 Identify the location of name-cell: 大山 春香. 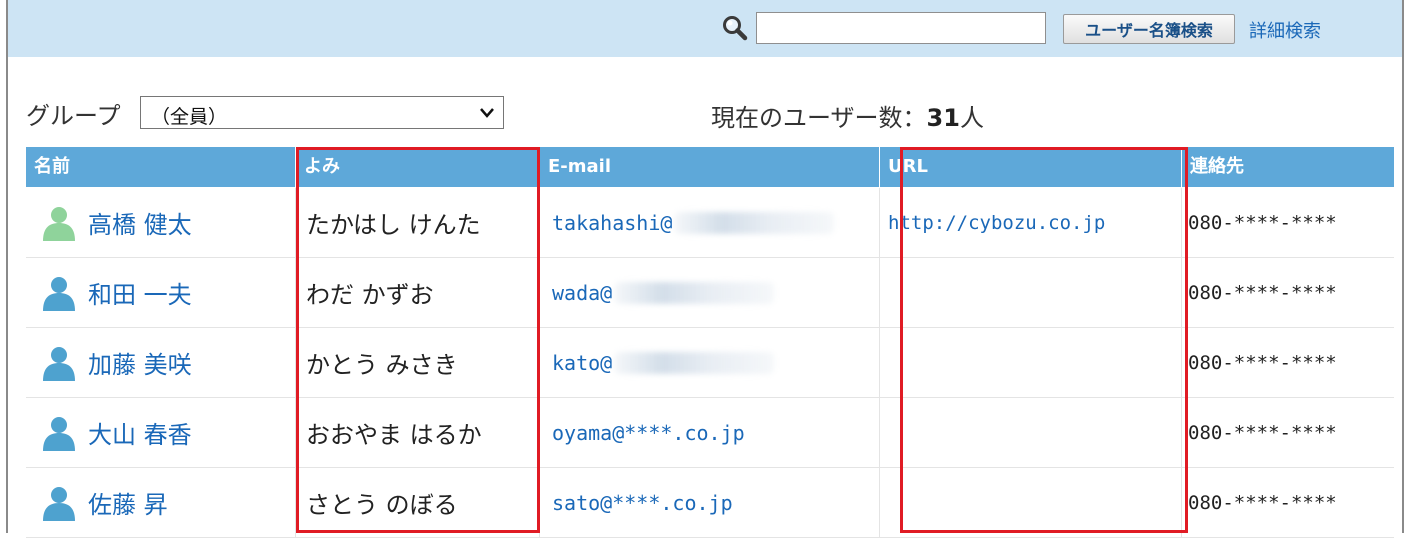
(161, 432).